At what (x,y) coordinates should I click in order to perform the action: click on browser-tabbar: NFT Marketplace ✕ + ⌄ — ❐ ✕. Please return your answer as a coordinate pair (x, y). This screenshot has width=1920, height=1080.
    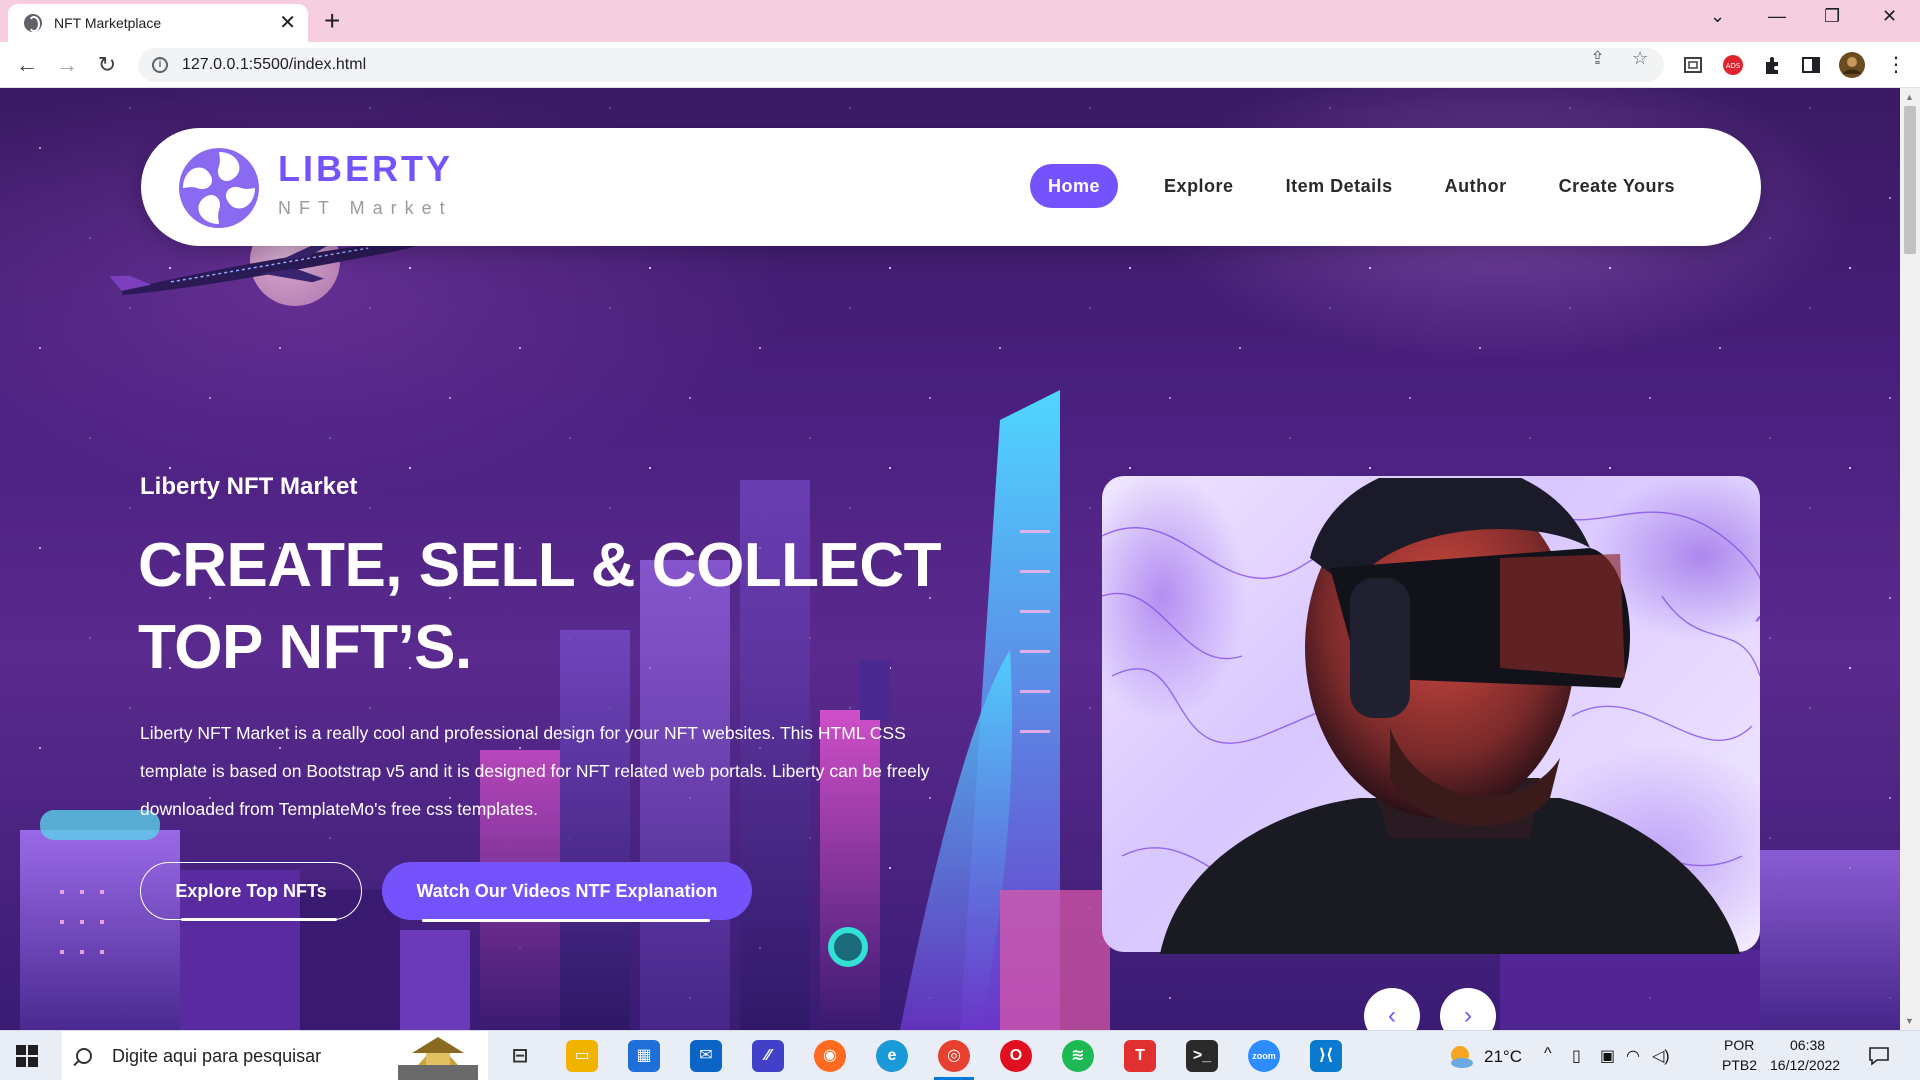
    Looking at the image, I should click on (960, 21).